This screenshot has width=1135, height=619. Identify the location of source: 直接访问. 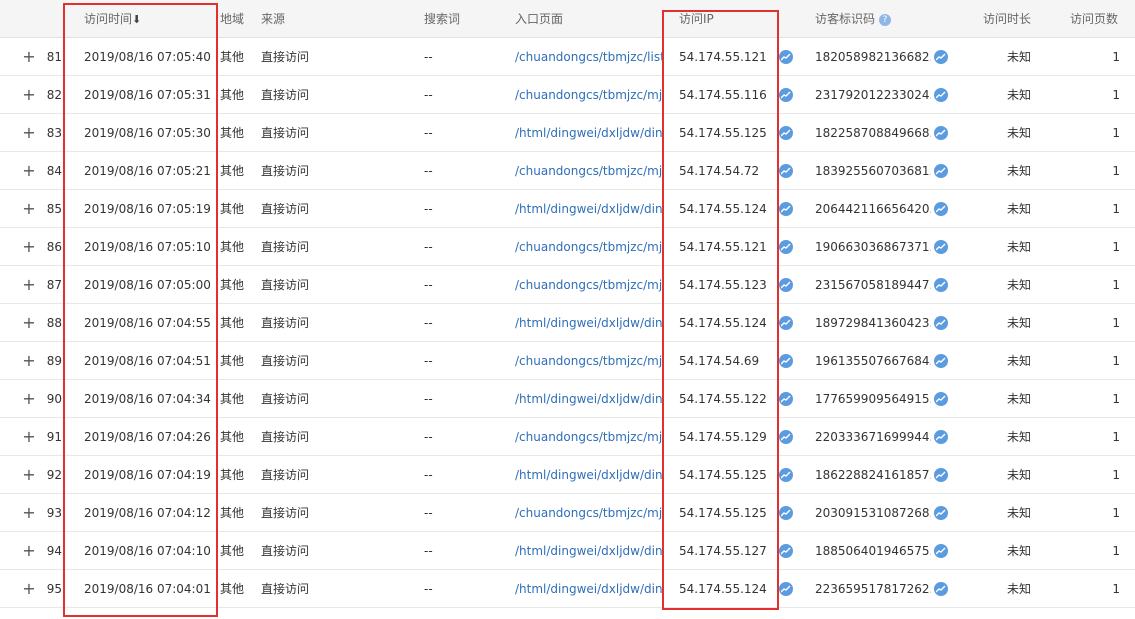
(285, 437).